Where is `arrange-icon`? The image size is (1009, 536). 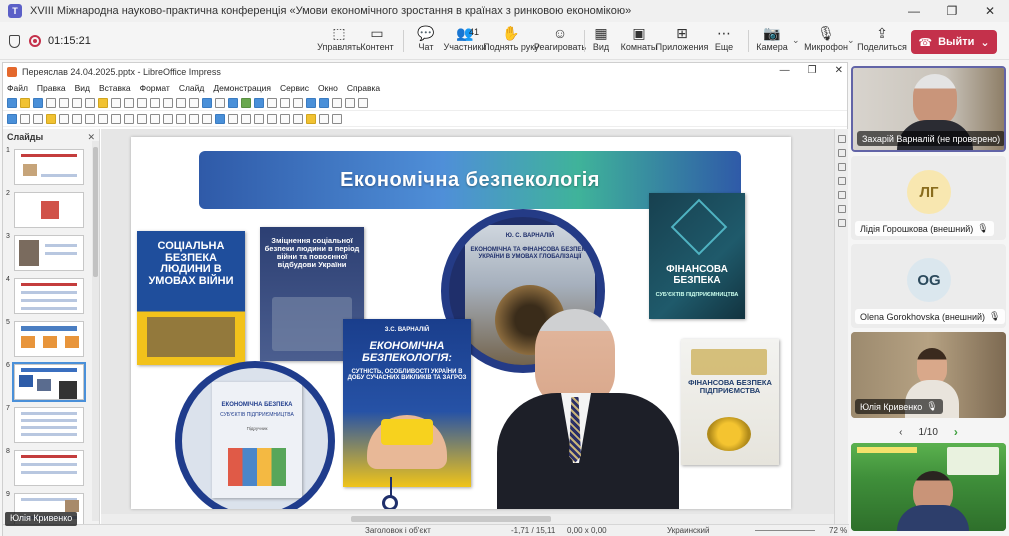 arrange-icon is located at coordinates (259, 118).